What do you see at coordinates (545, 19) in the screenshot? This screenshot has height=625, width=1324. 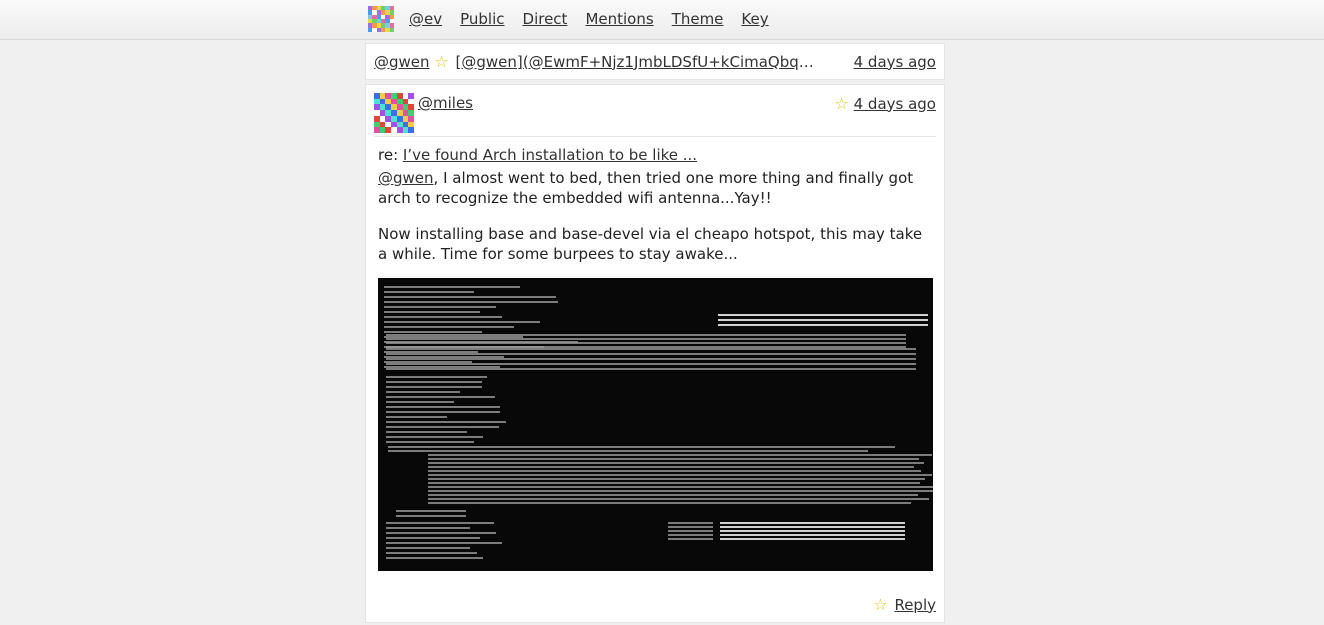 I see `nav-direct-link: Direct` at bounding box center [545, 19].